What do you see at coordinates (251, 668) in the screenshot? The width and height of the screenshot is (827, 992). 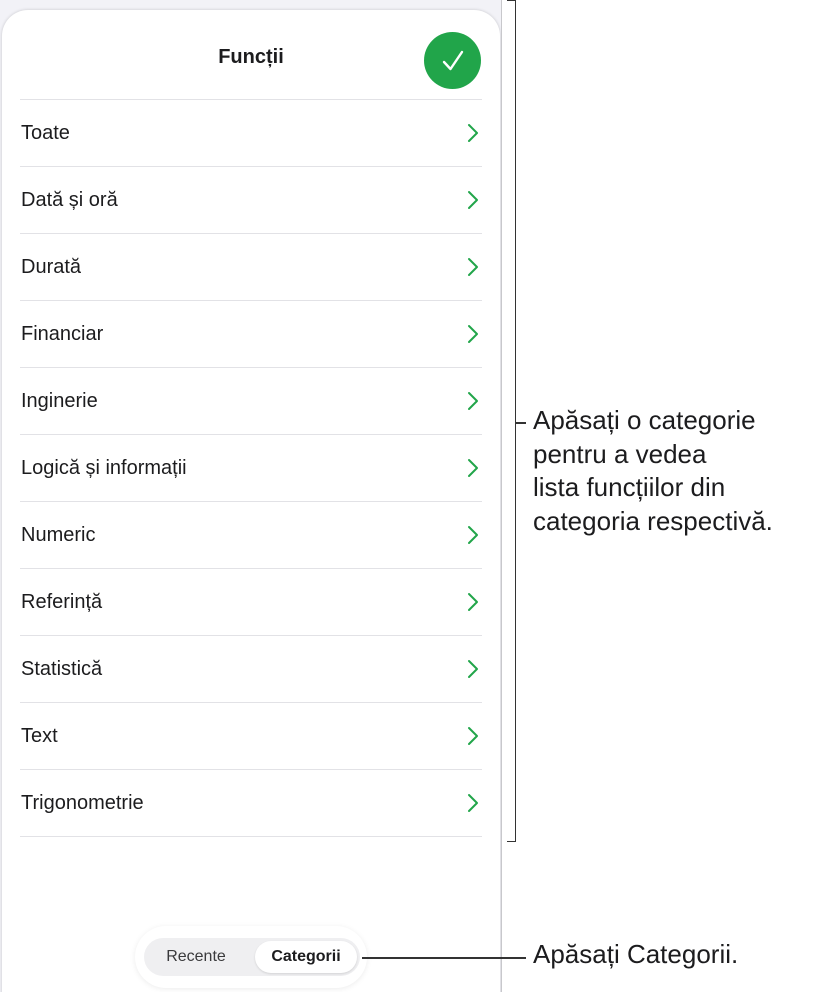 I see `category-item-statistica: Statistică` at bounding box center [251, 668].